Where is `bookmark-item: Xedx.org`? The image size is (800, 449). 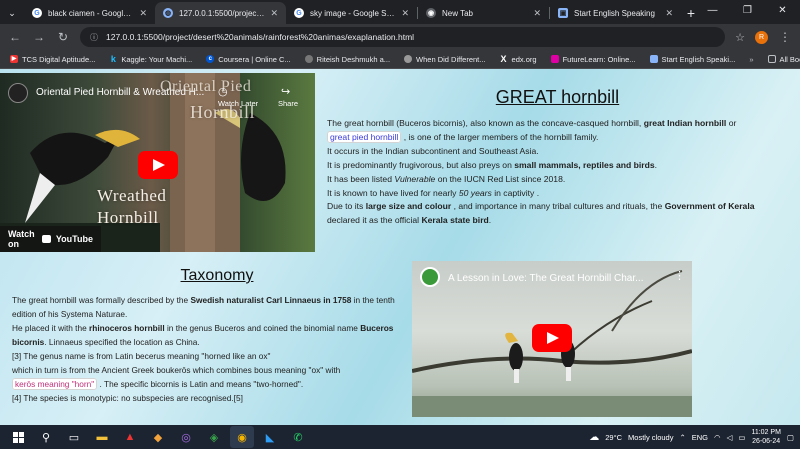 bookmark-item: Xedx.org is located at coordinates (518, 59).